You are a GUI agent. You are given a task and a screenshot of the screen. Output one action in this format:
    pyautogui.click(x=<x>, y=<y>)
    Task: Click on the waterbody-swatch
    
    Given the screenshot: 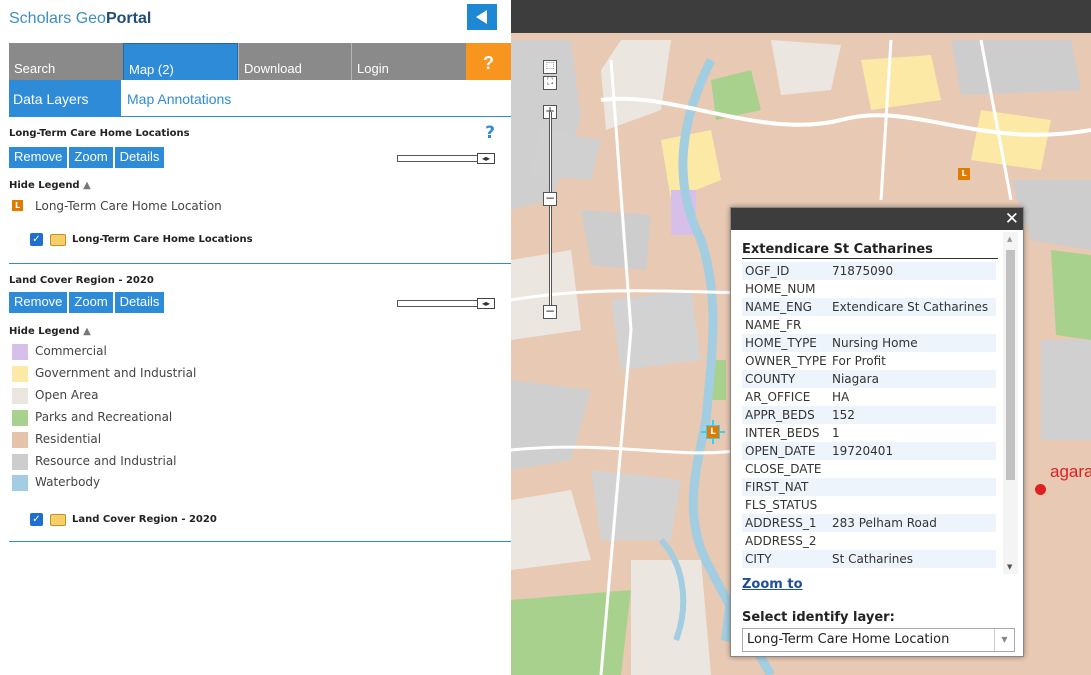 What is the action you would take?
    pyautogui.click(x=20, y=483)
    